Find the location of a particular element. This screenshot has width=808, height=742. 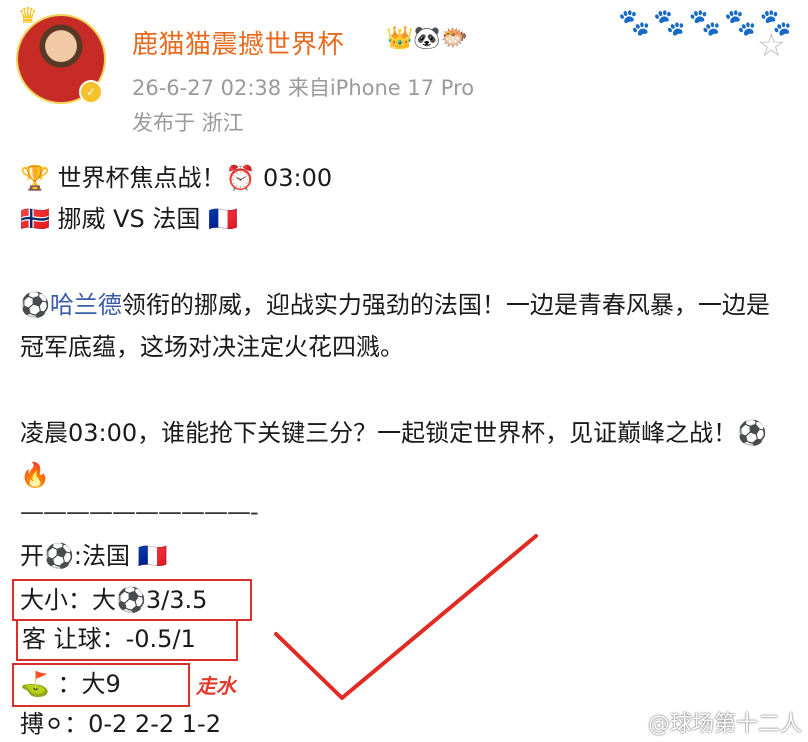

post-timestamp-source: 26-6-27 02:38 来自iPhone 17 Pro is located at coordinates (303, 88).